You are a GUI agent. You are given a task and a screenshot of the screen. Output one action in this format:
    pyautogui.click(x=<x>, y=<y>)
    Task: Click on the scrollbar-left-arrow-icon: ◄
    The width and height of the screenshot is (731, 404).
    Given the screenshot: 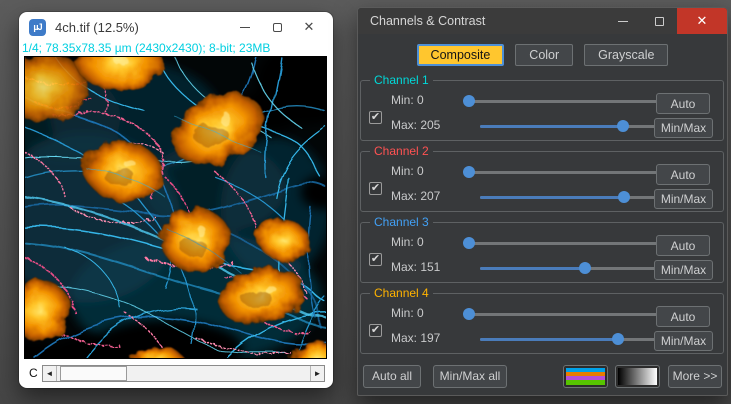 What is the action you would take?
    pyautogui.click(x=50, y=373)
    